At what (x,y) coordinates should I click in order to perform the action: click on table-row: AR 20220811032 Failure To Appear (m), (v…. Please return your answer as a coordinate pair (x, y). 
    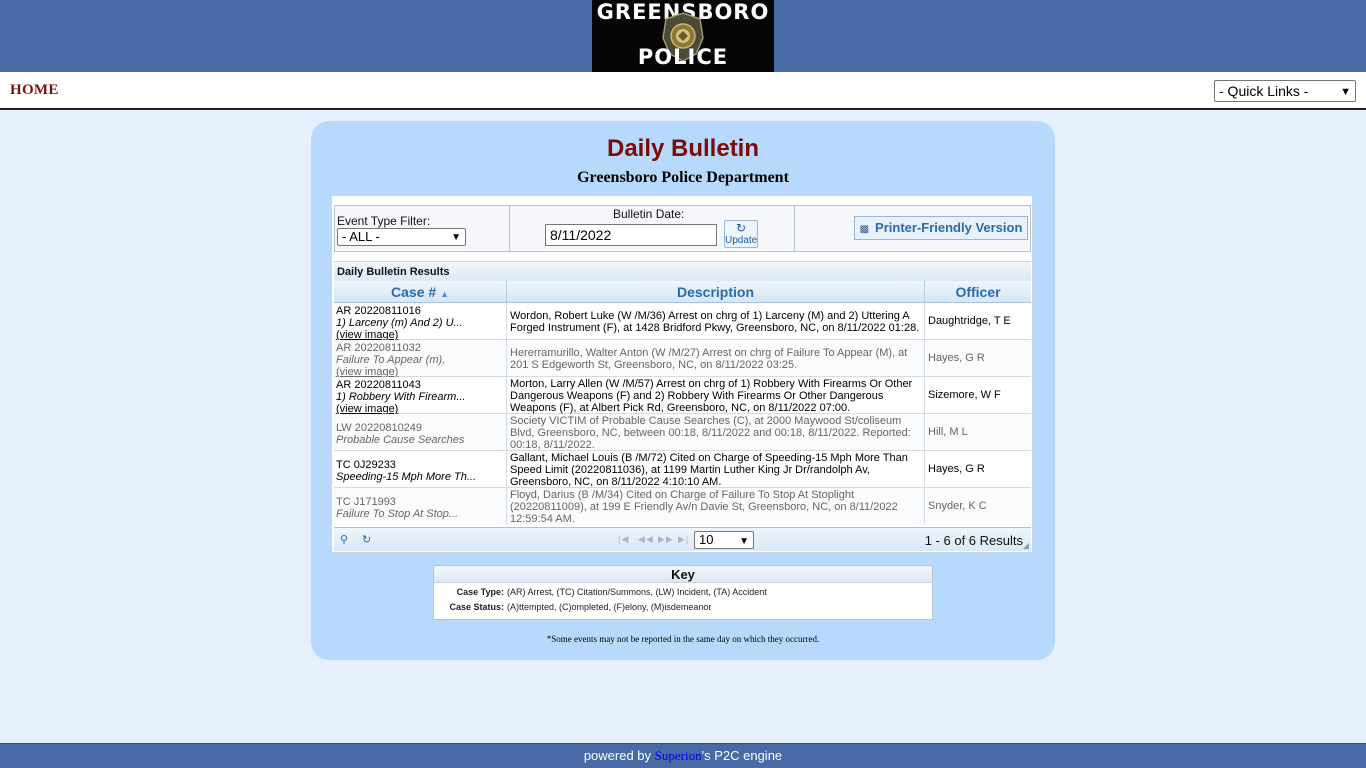
    Looking at the image, I should click on (682, 359).